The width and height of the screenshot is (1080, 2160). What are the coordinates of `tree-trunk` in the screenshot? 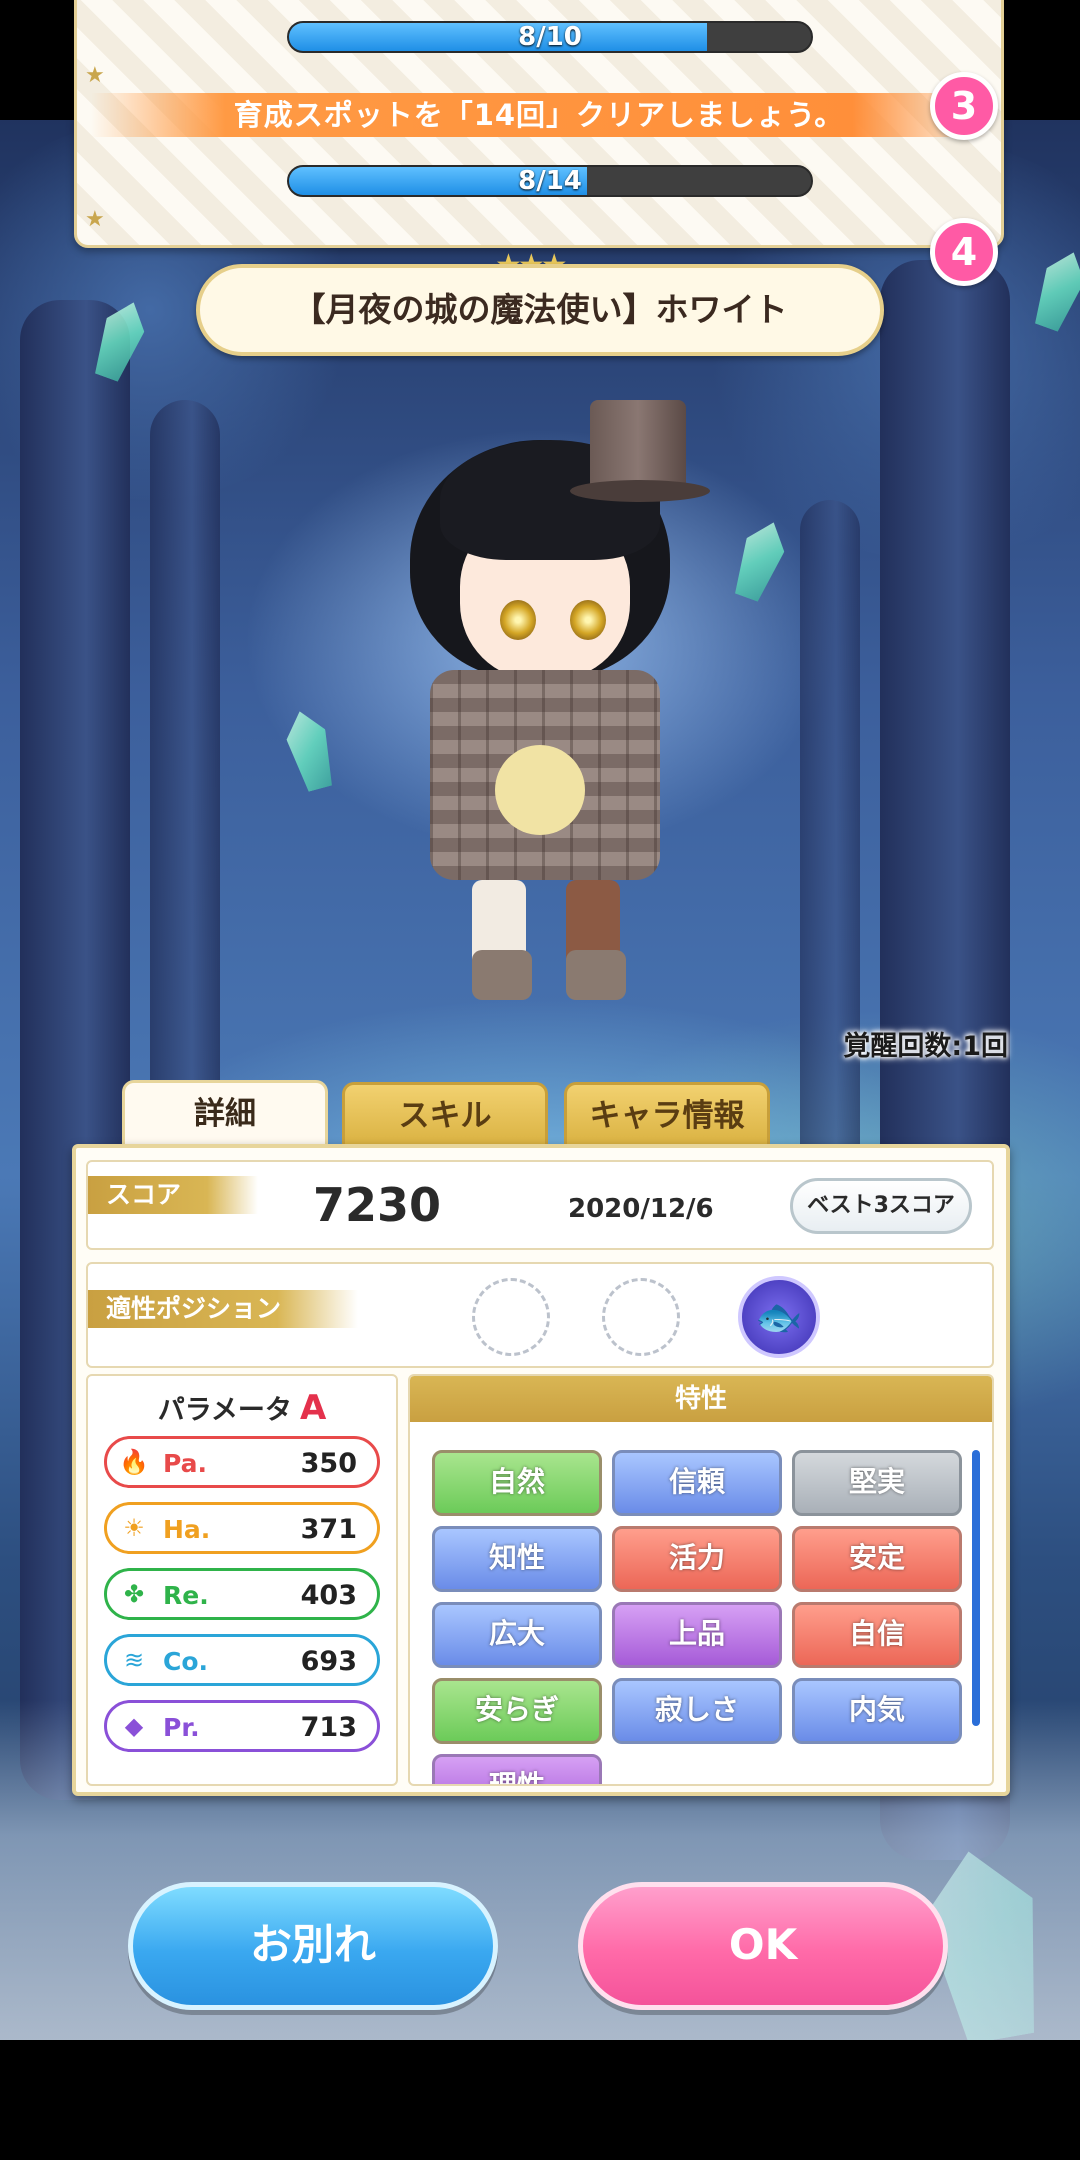 It's located at (830, 850).